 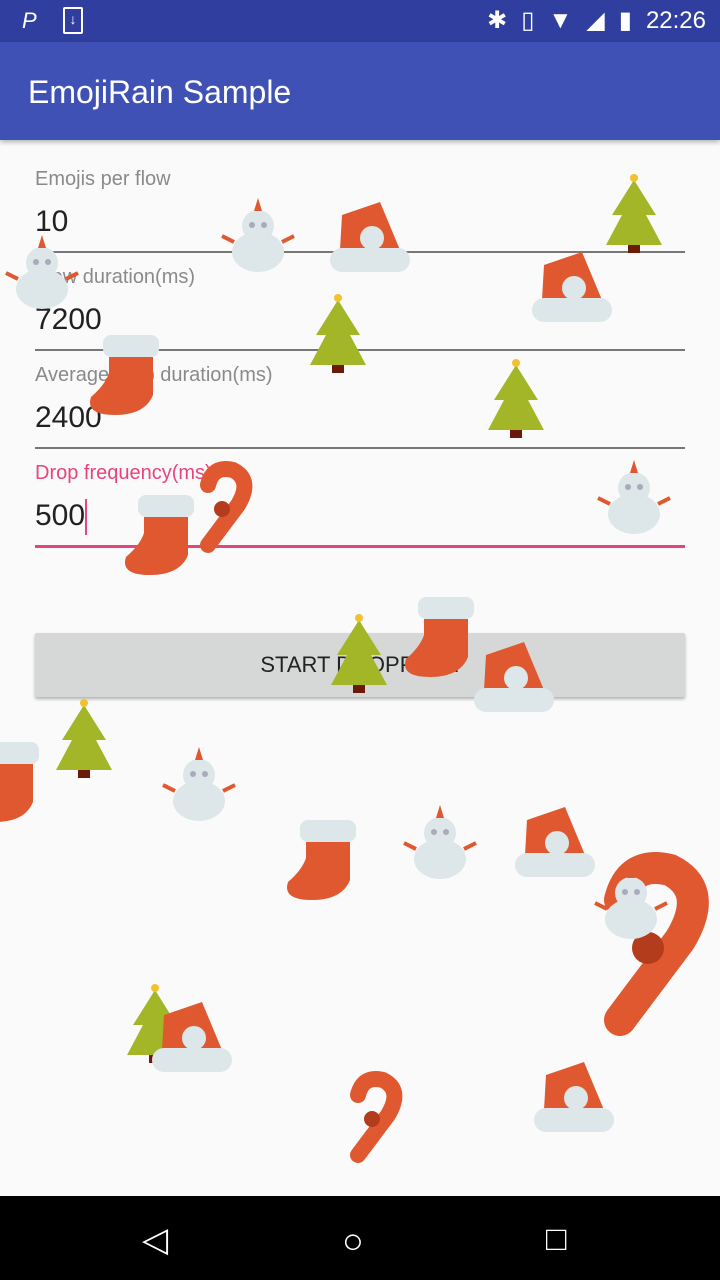 What do you see at coordinates (353, 1241) in the screenshot?
I see `home-icon: ○` at bounding box center [353, 1241].